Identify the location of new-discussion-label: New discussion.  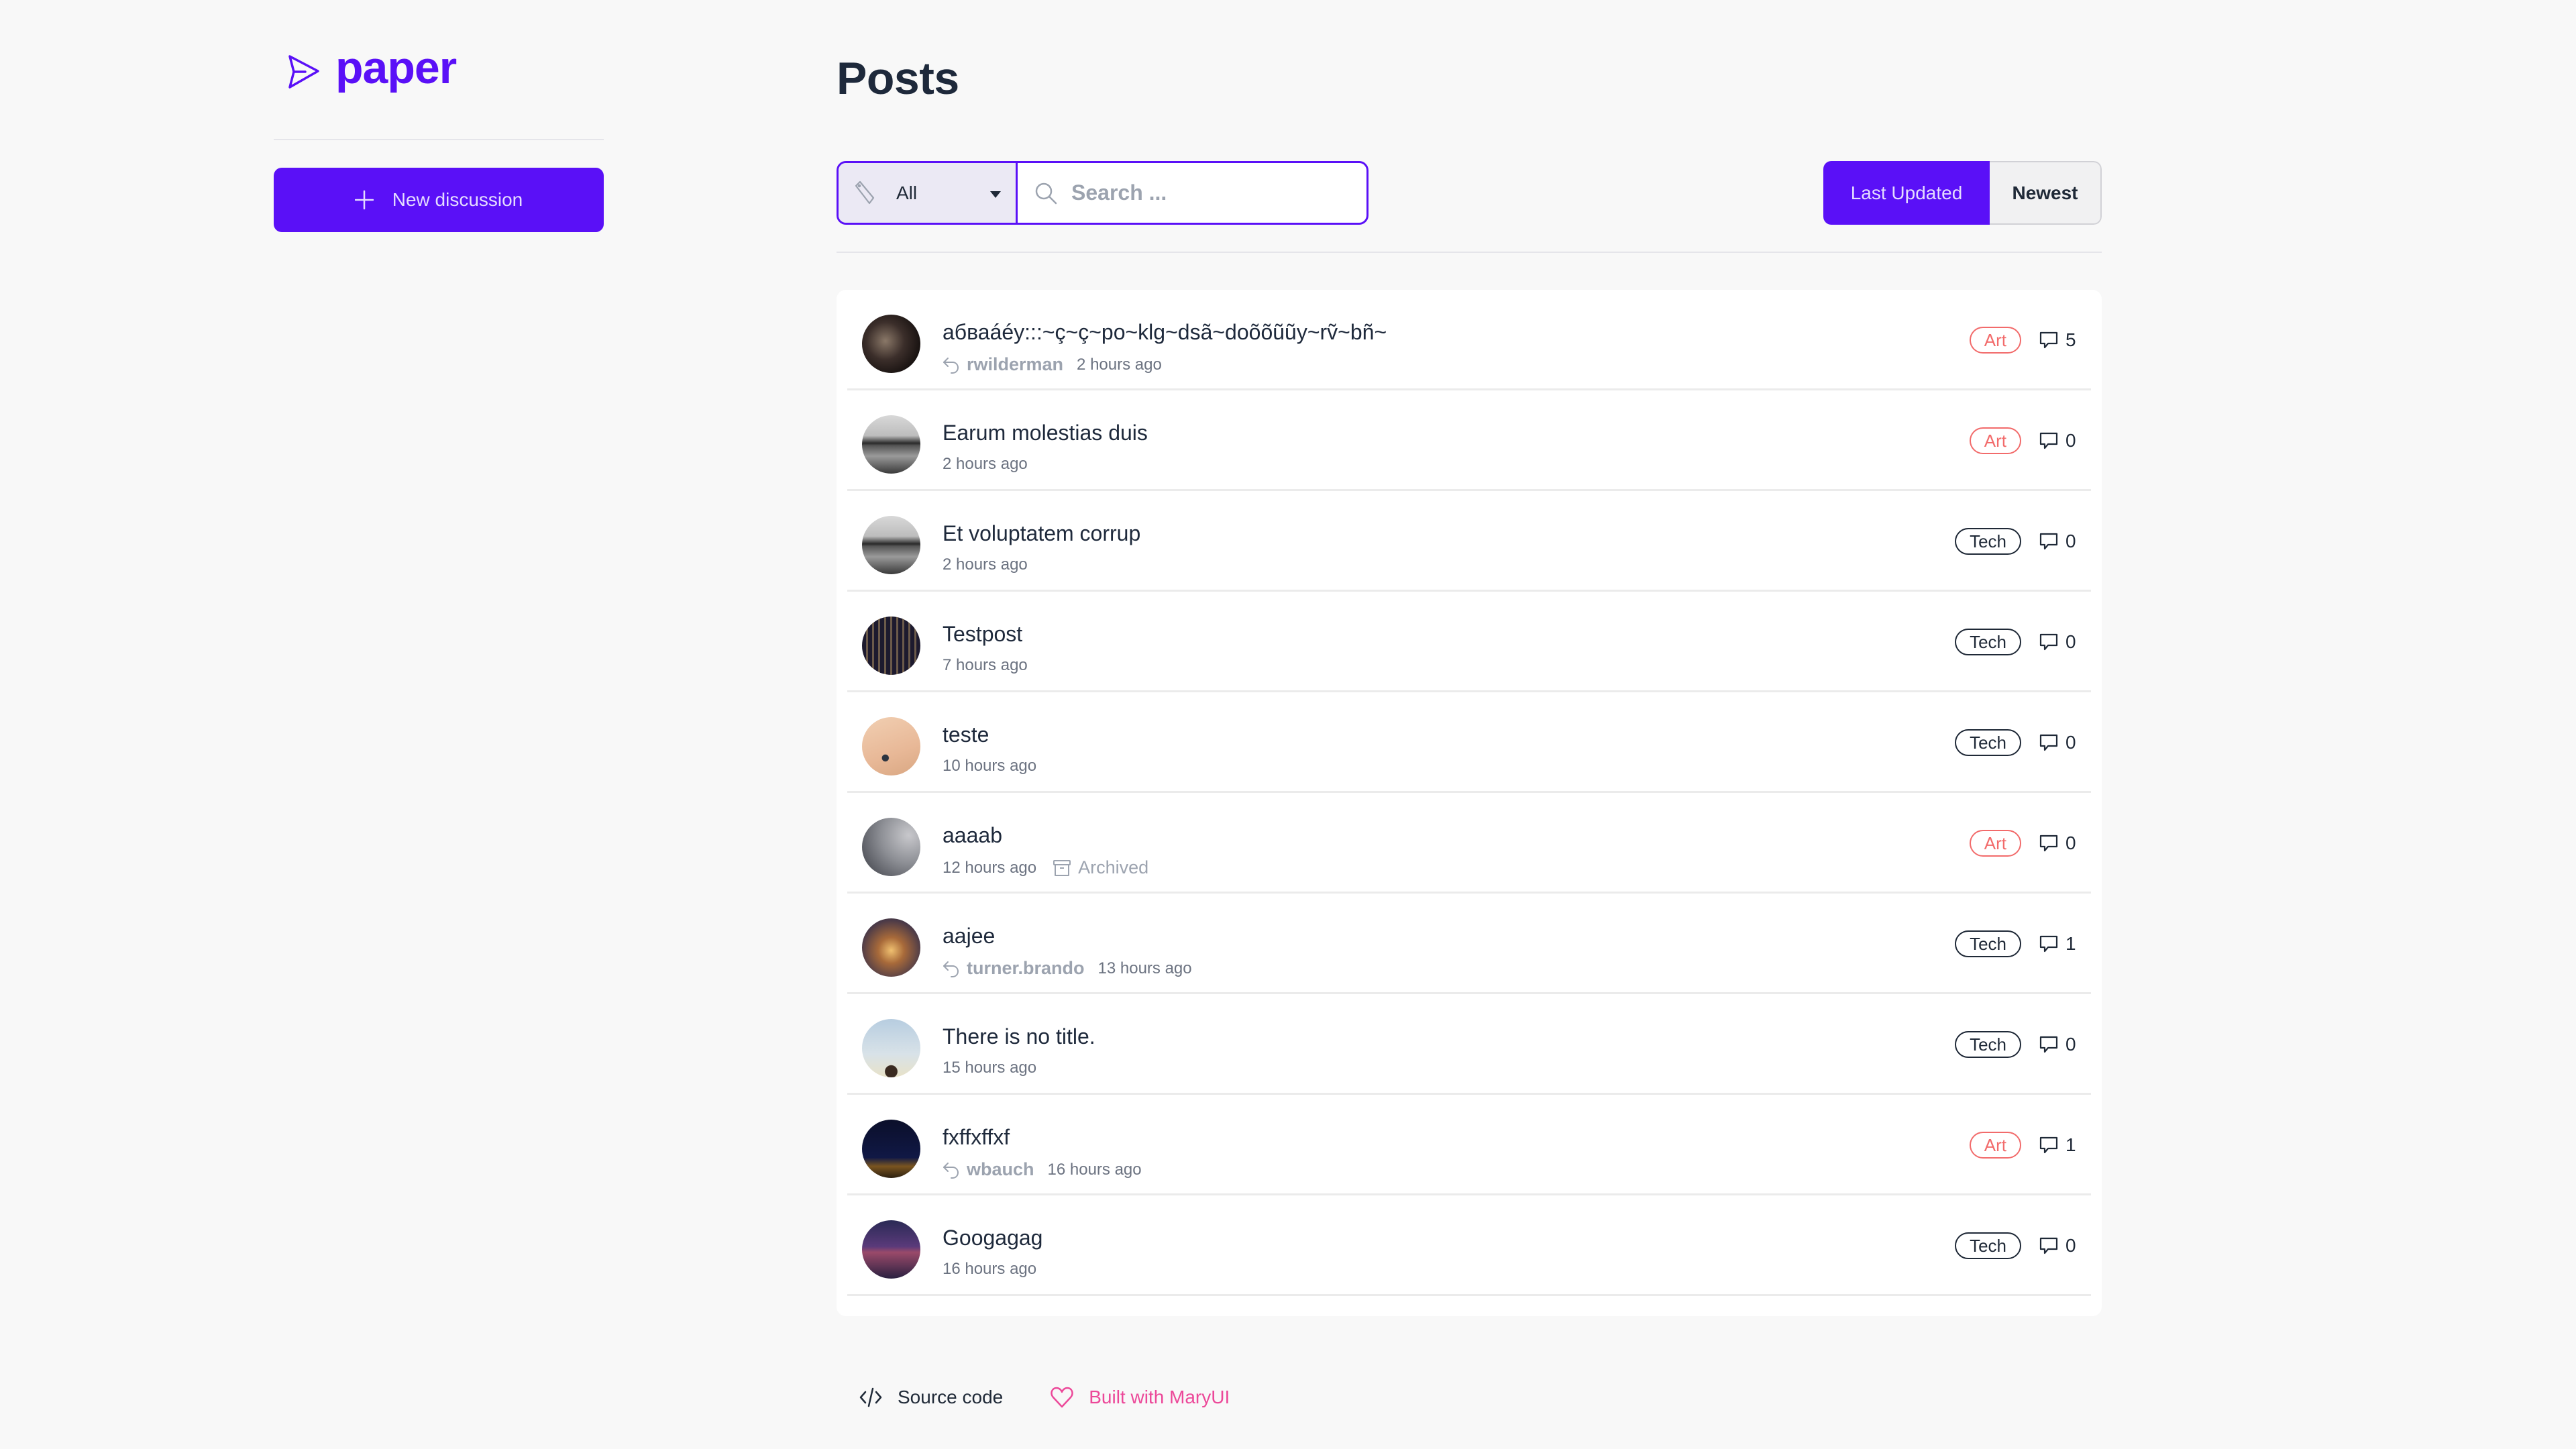
(457, 199).